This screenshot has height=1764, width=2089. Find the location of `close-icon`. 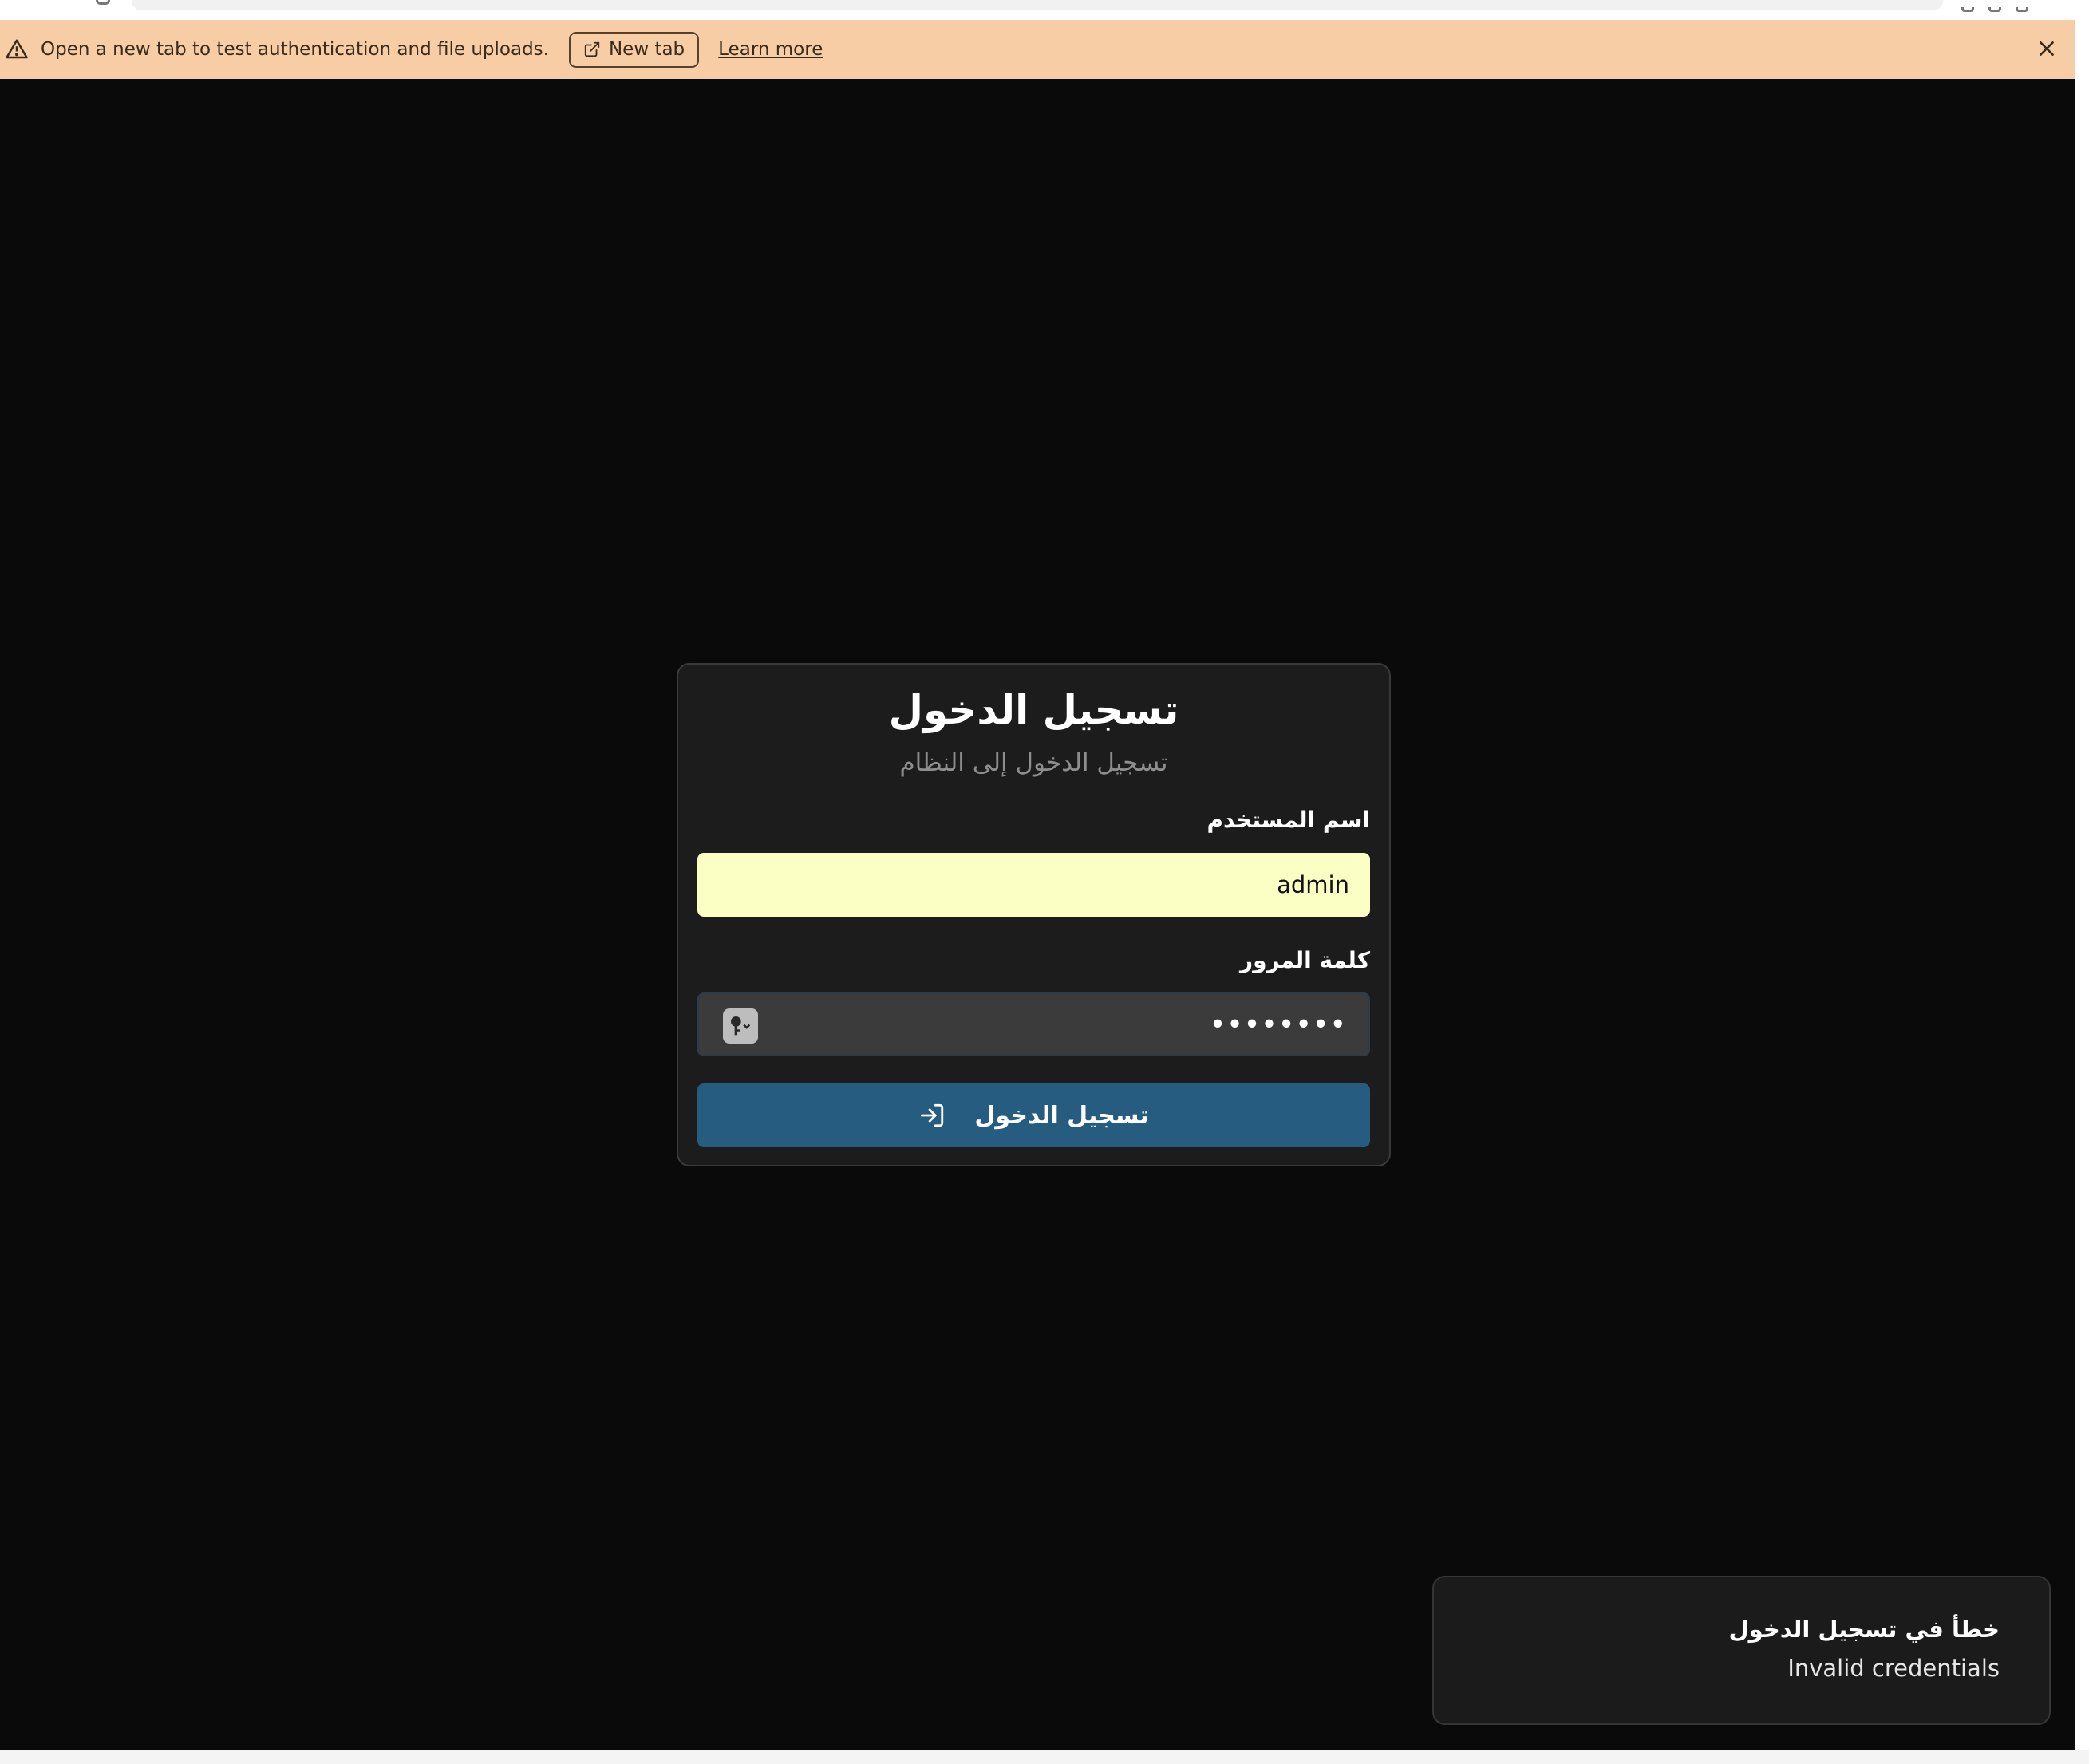

close-icon is located at coordinates (2046, 48).